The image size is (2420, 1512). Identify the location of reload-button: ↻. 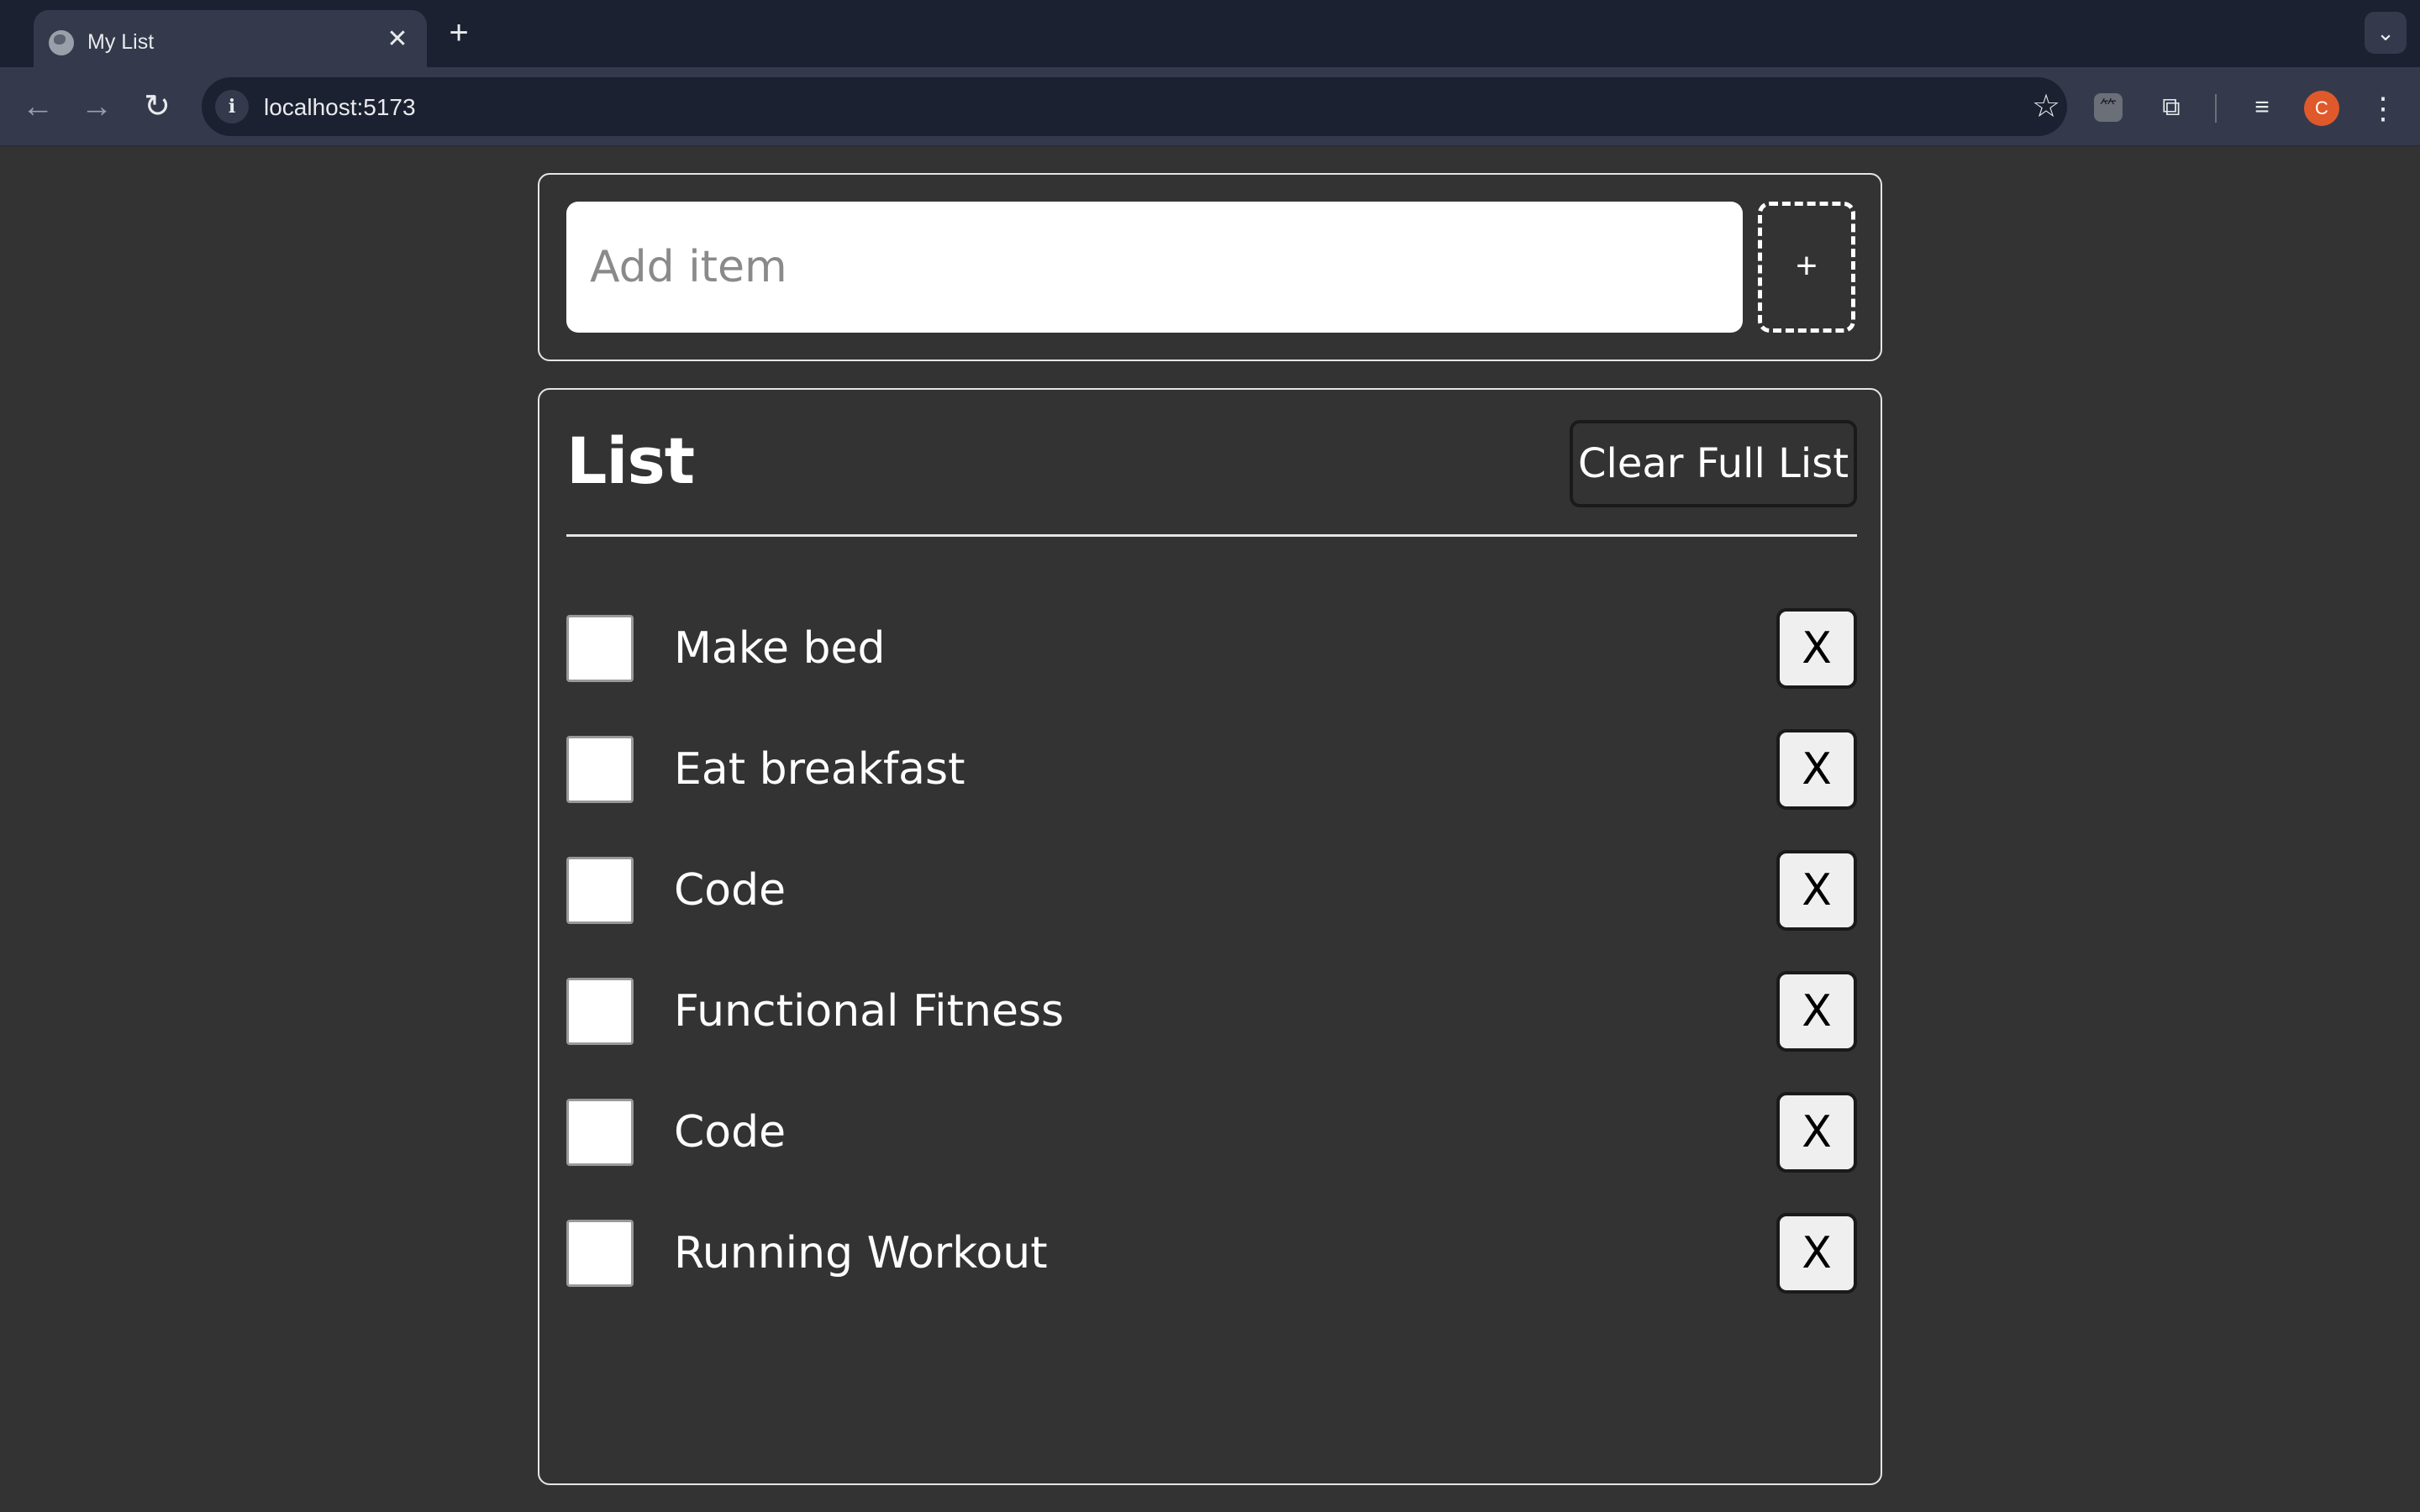
(157, 107).